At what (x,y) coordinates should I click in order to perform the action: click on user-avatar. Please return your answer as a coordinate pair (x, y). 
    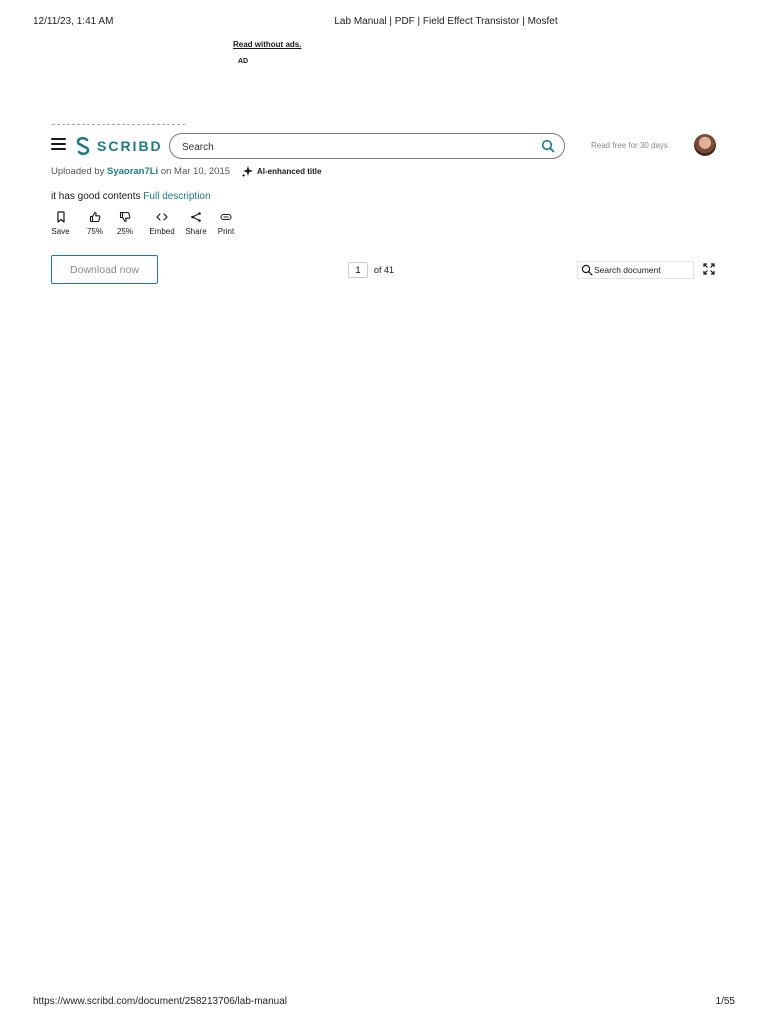
    Looking at the image, I should click on (705, 145).